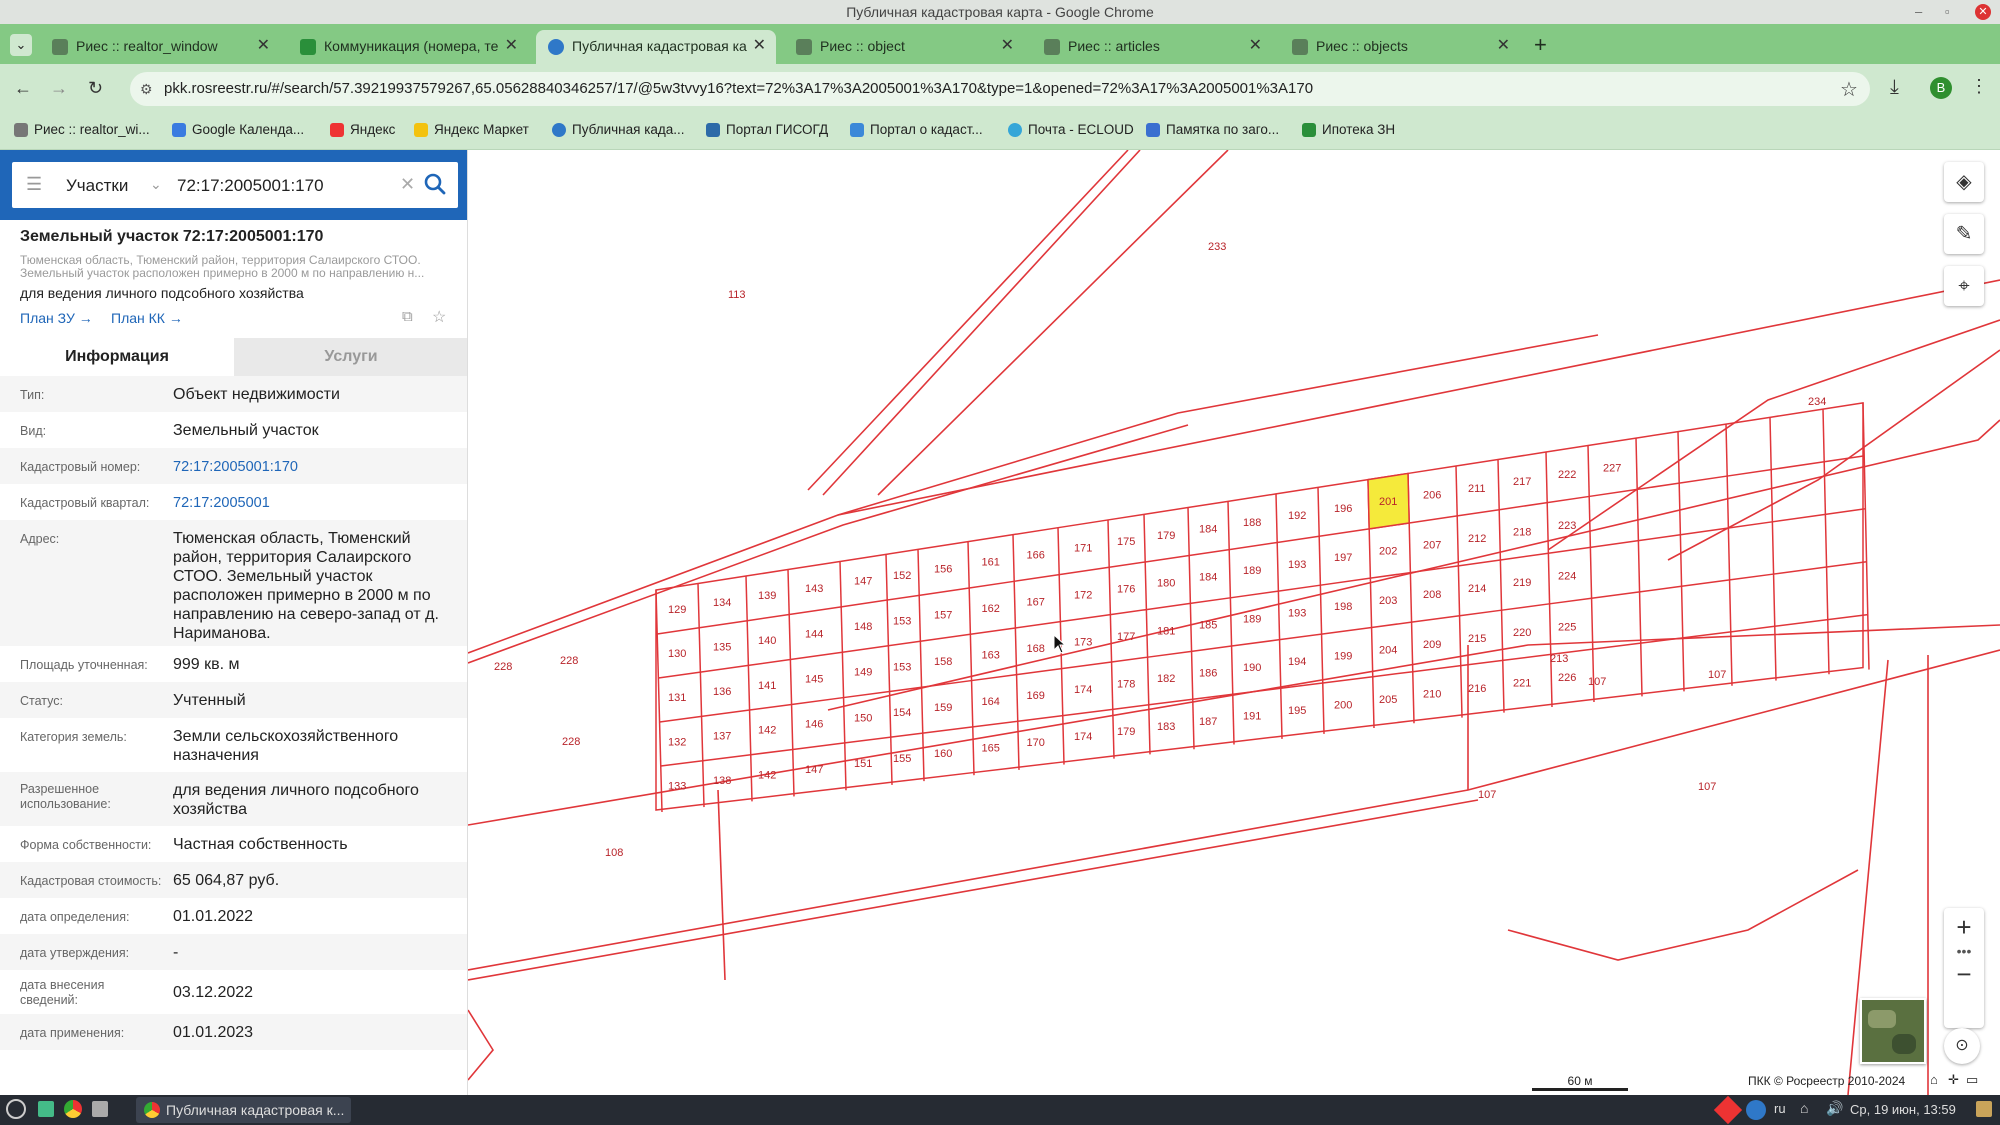 The image size is (2000, 1125). Describe the element at coordinates (315, 467) in the screenshot. I see `cadastral-number-link: 72:17:2005001:170` at that location.